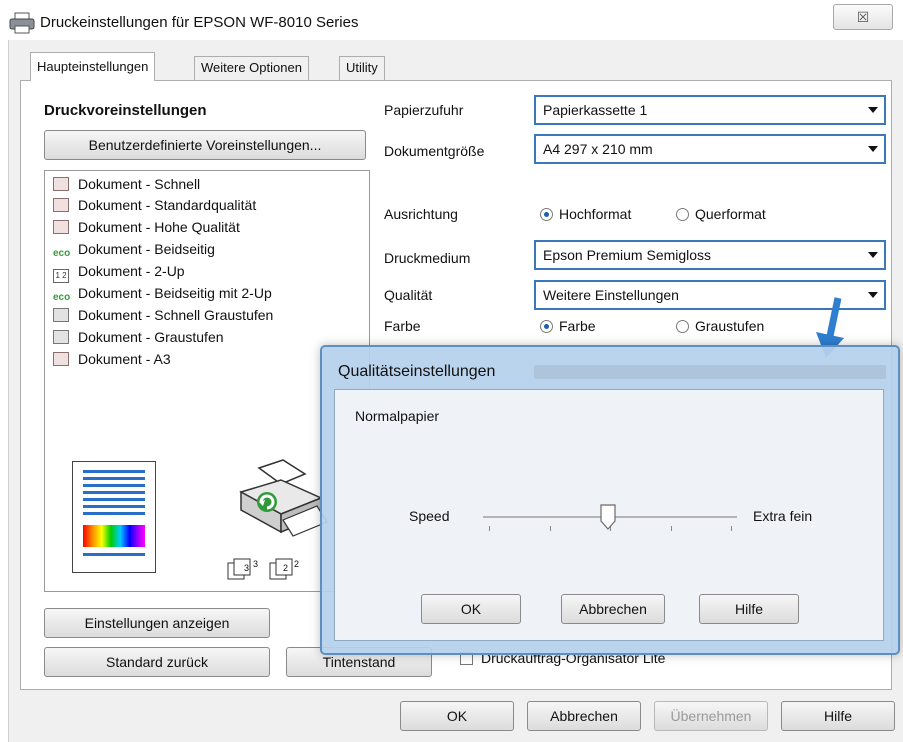 The height and width of the screenshot is (742, 903). Describe the element at coordinates (730, 326) in the screenshot. I see `grayscale-option-label: Graustufen` at that location.